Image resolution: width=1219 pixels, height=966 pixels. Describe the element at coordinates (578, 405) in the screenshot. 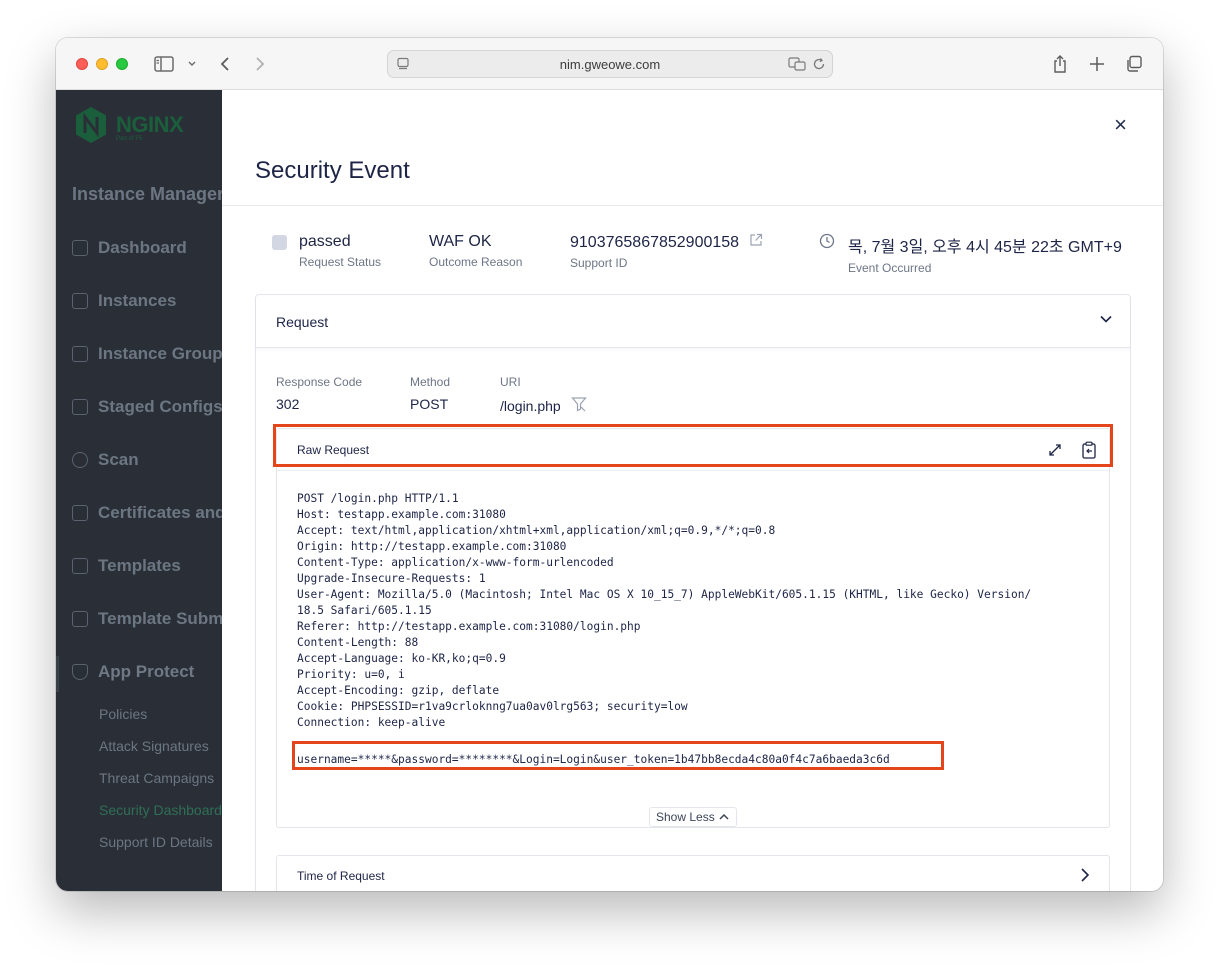

I see `filter-icon` at that location.